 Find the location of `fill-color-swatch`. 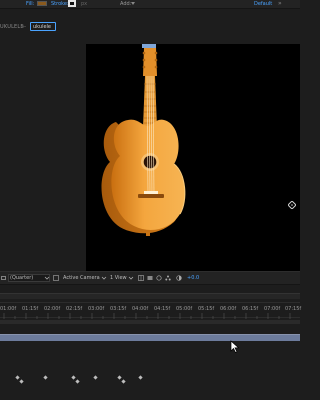

fill-color-swatch is located at coordinates (42, 3).